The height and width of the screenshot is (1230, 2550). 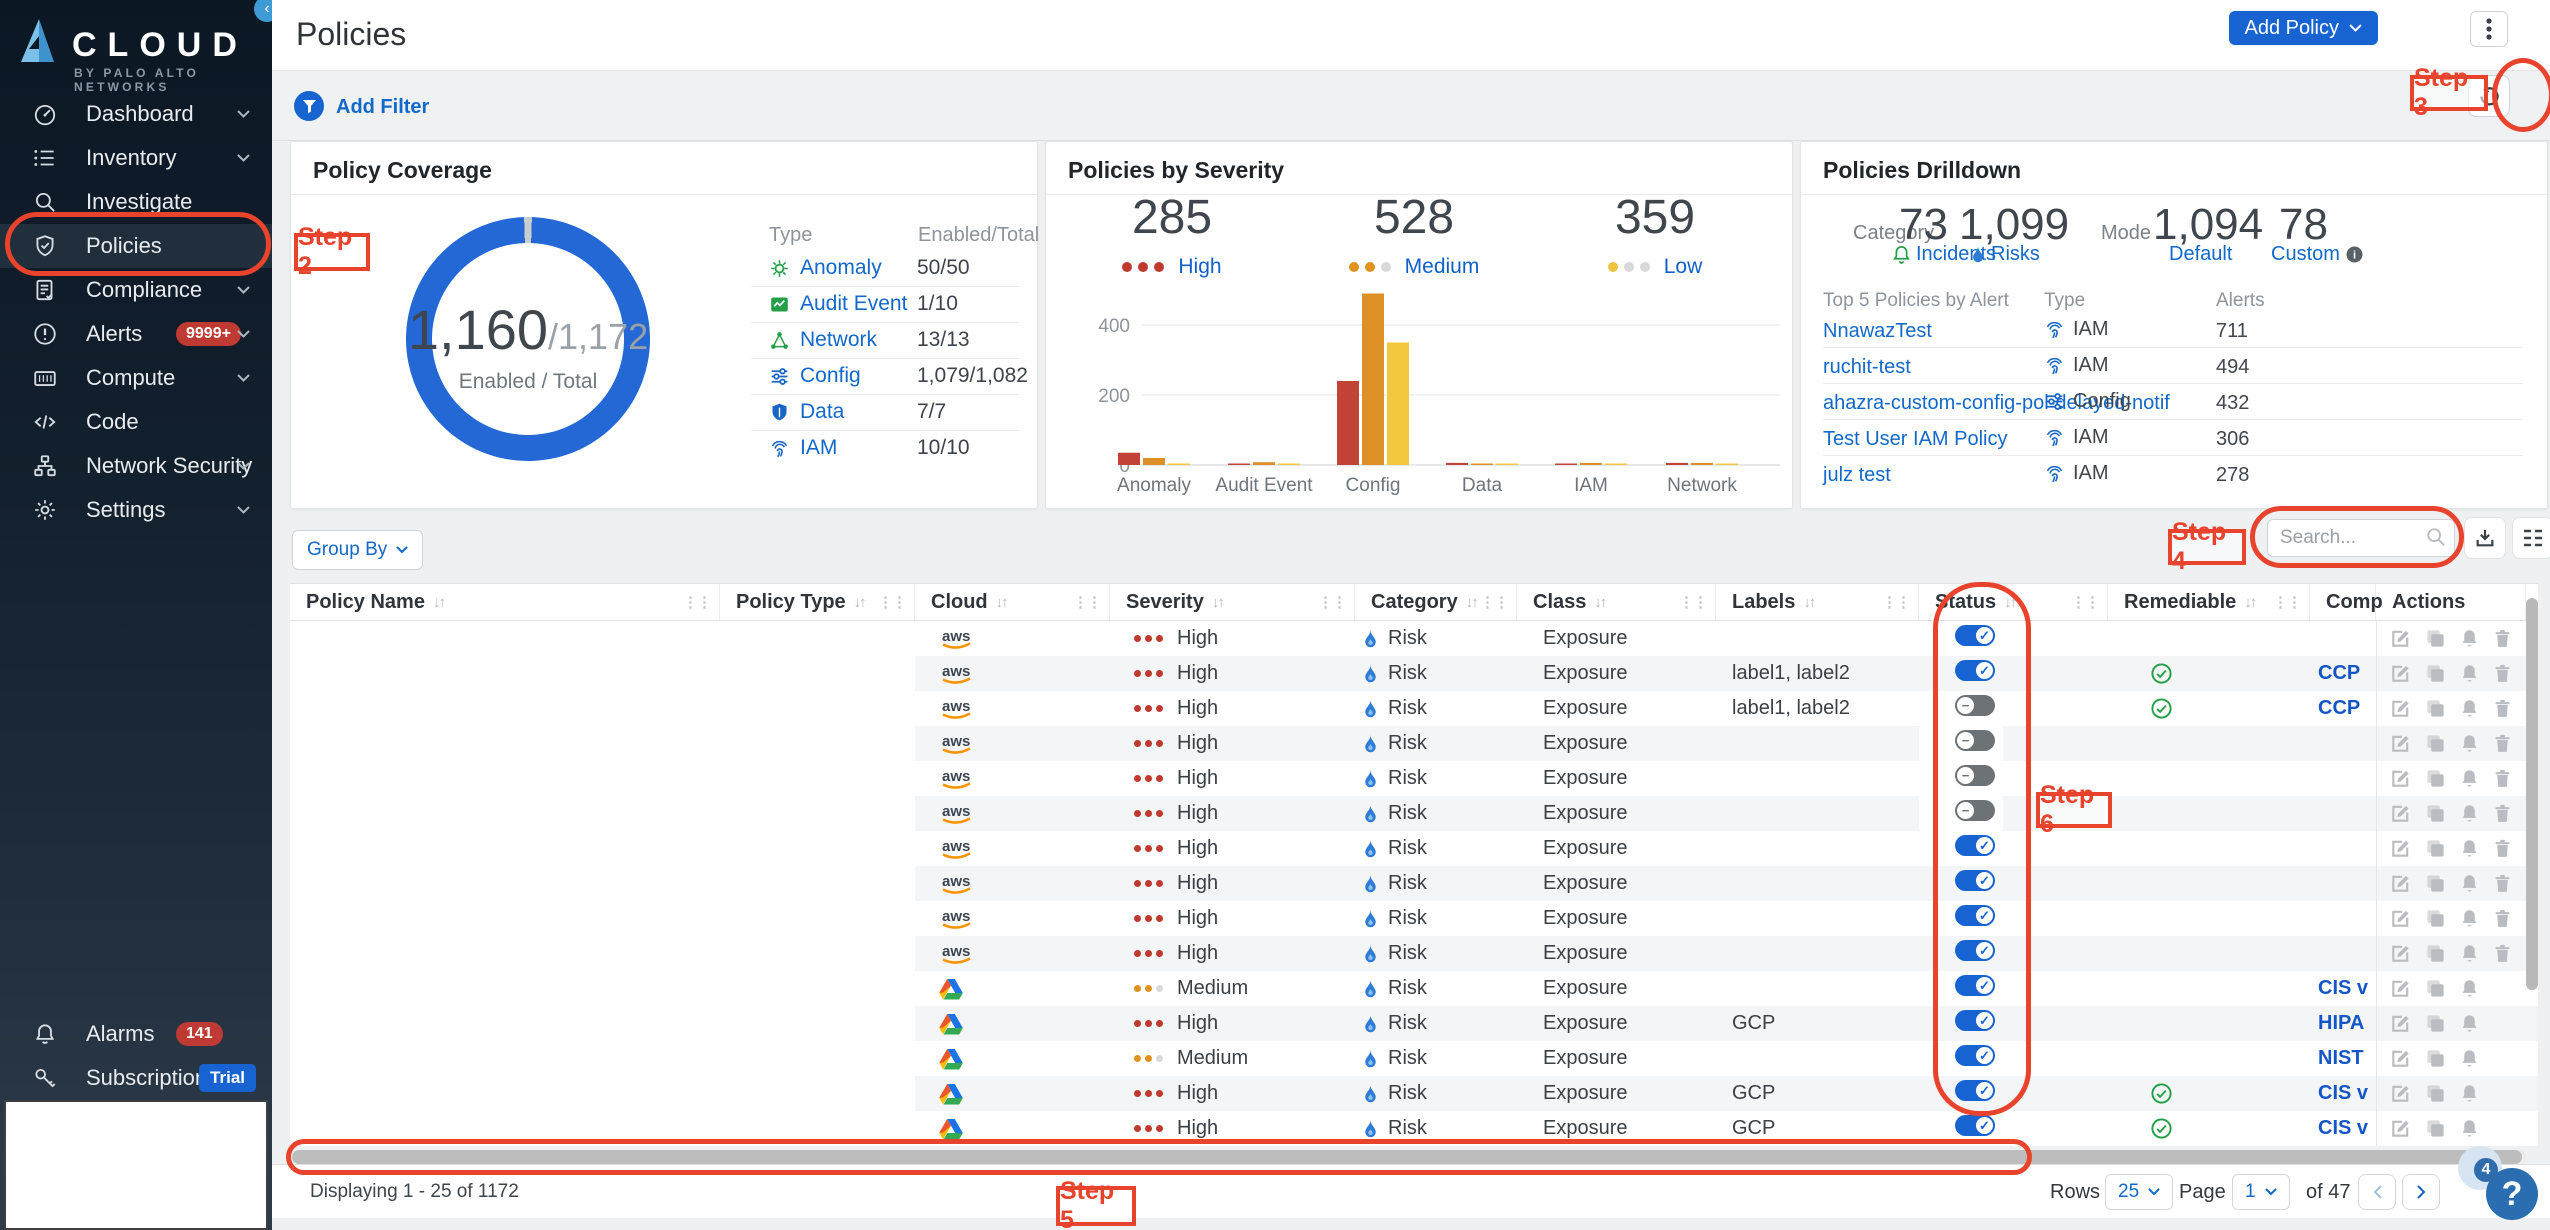 What do you see at coordinates (1232, 602) in the screenshot?
I see `column-header-severity: Severity ↓↑ ⋮⋮` at bounding box center [1232, 602].